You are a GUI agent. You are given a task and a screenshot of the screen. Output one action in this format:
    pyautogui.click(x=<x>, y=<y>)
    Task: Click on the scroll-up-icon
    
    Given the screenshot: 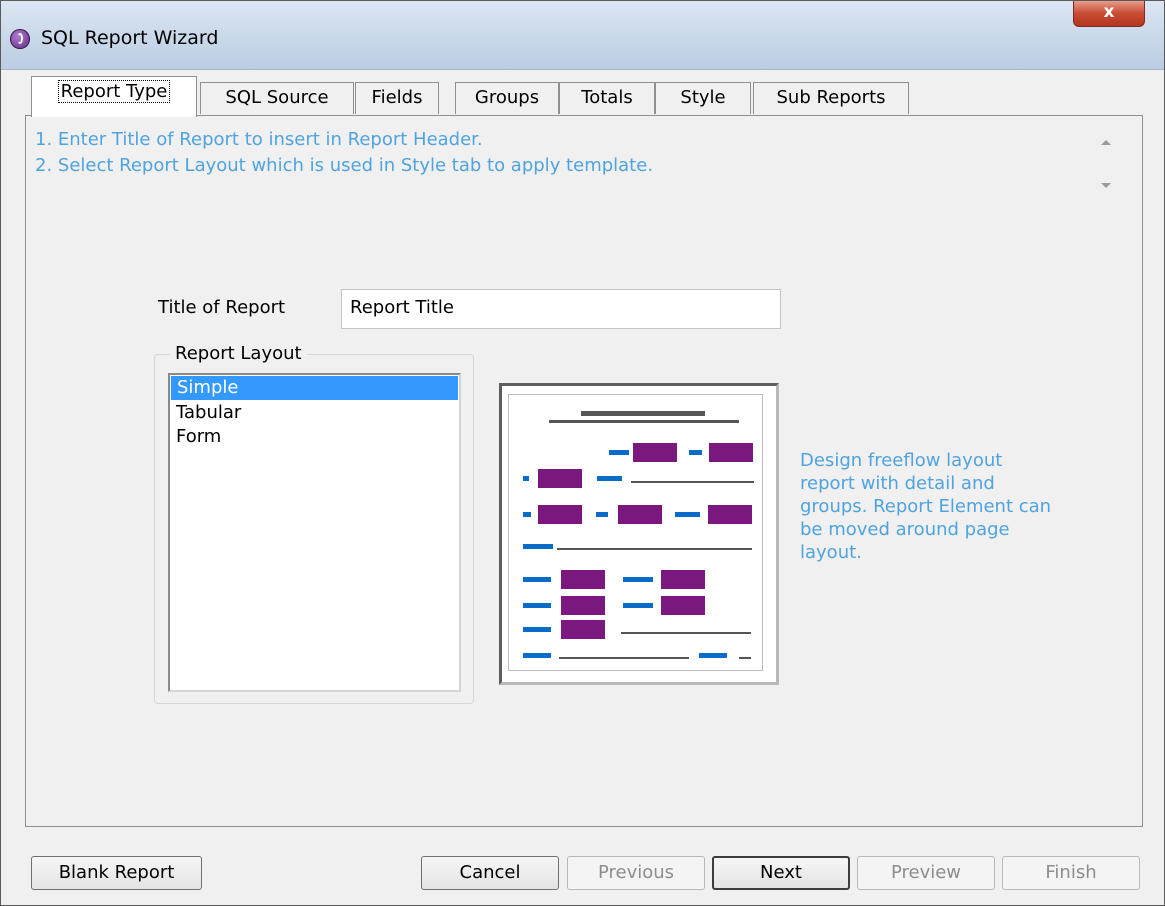 What is the action you would take?
    pyautogui.click(x=1106, y=142)
    